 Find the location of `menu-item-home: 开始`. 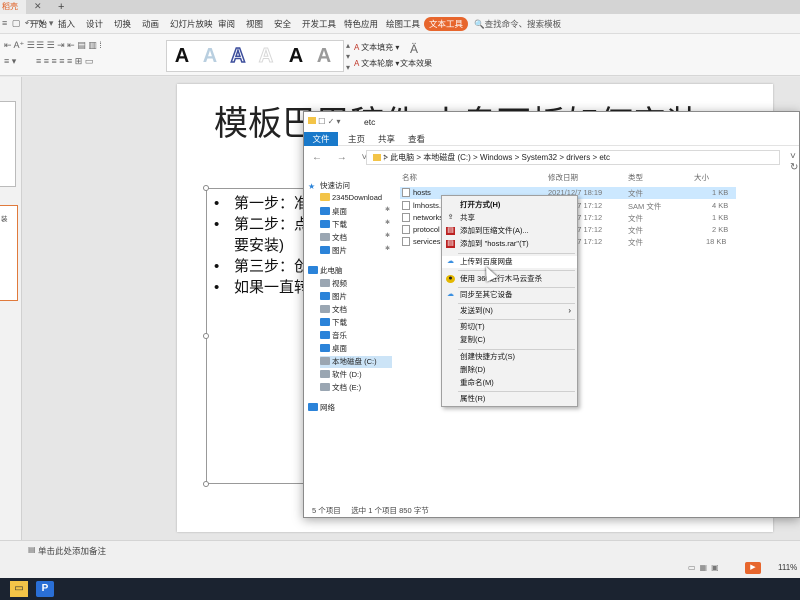

menu-item-home: 开始 is located at coordinates (38, 24).